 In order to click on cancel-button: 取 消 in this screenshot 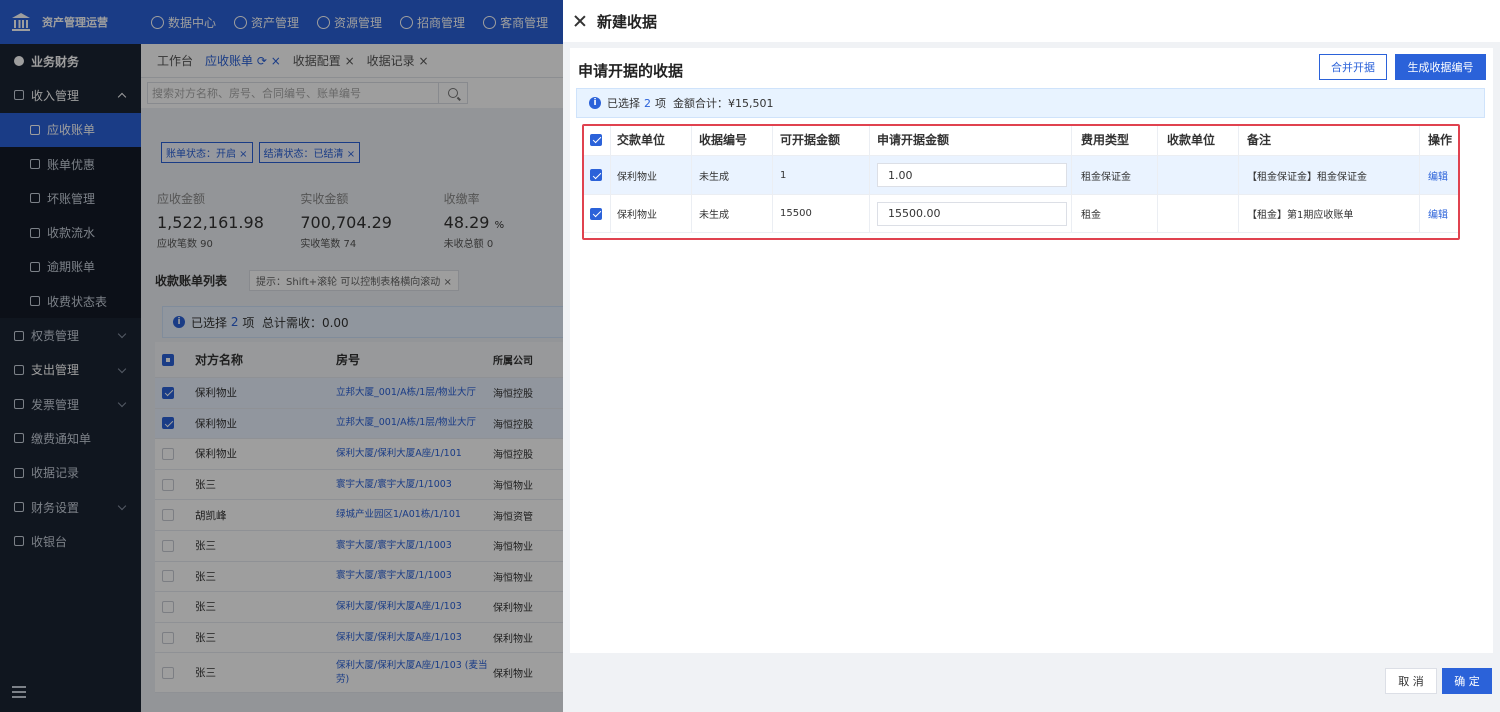, I will do `click(1411, 681)`.